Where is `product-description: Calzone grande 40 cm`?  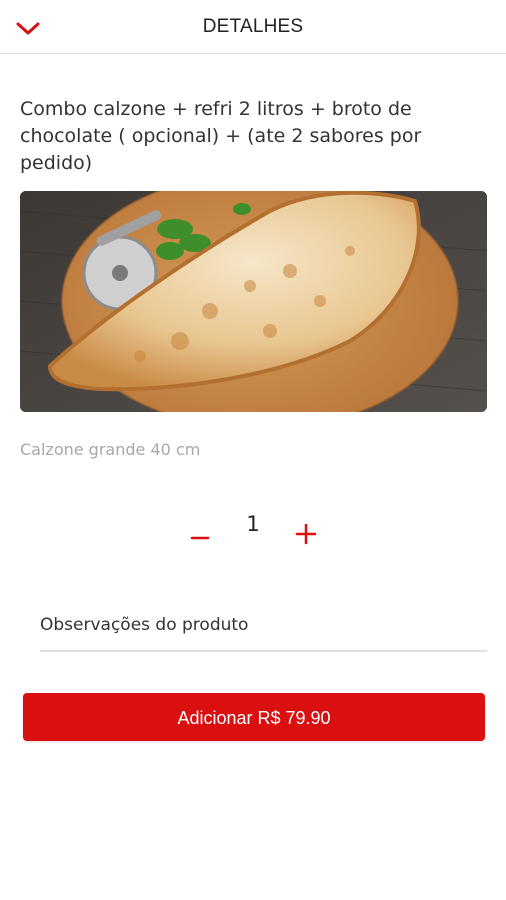 product-description: Calzone grande 40 cm is located at coordinates (110, 449).